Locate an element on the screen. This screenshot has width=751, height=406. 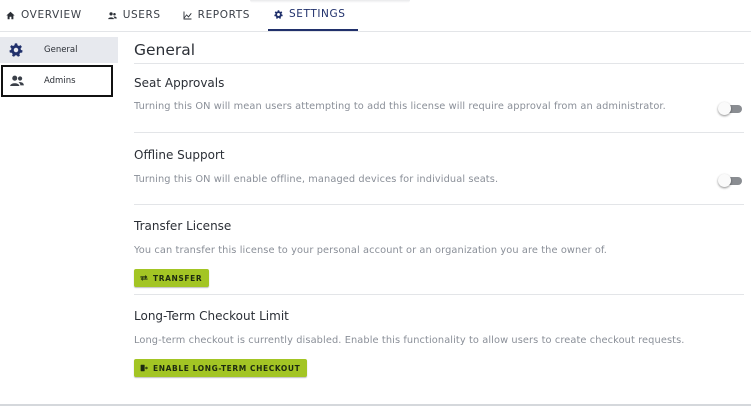
tab-settings: SETTINGS is located at coordinates (313, 15).